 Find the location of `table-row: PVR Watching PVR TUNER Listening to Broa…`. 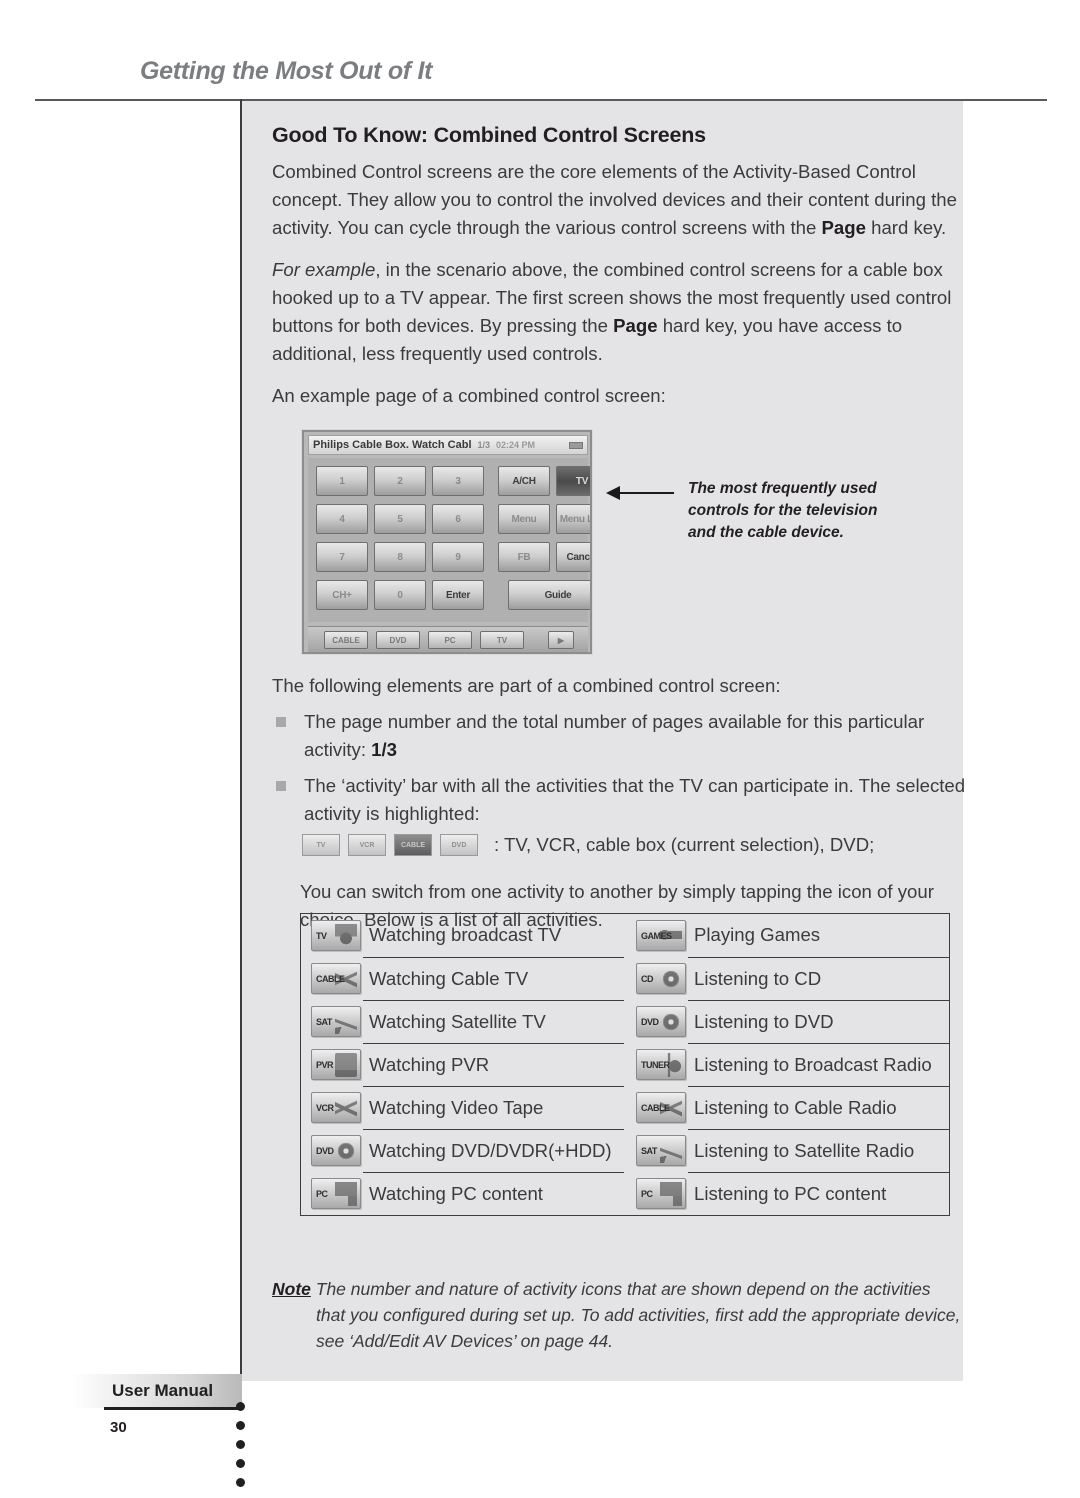

table-row: PVR Watching PVR TUNER Listening to Broa… is located at coordinates (625, 1065).